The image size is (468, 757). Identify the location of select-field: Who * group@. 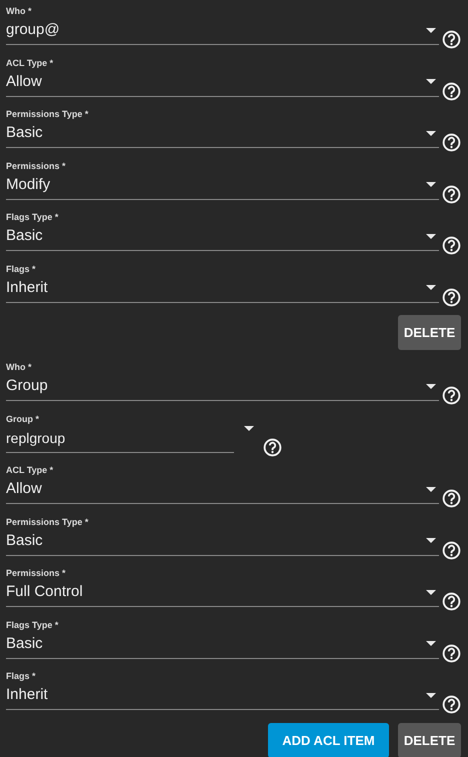
(222, 25).